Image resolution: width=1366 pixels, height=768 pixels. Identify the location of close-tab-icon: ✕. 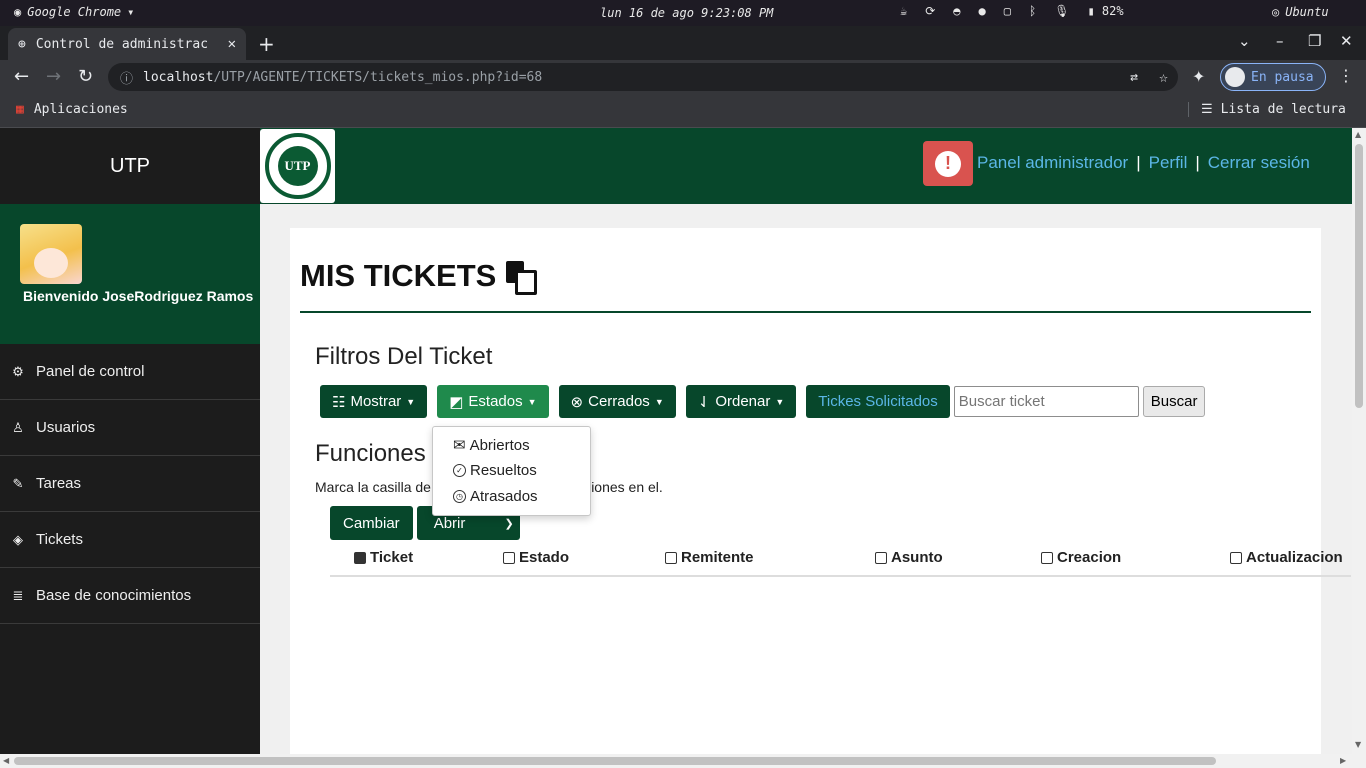
(232, 44).